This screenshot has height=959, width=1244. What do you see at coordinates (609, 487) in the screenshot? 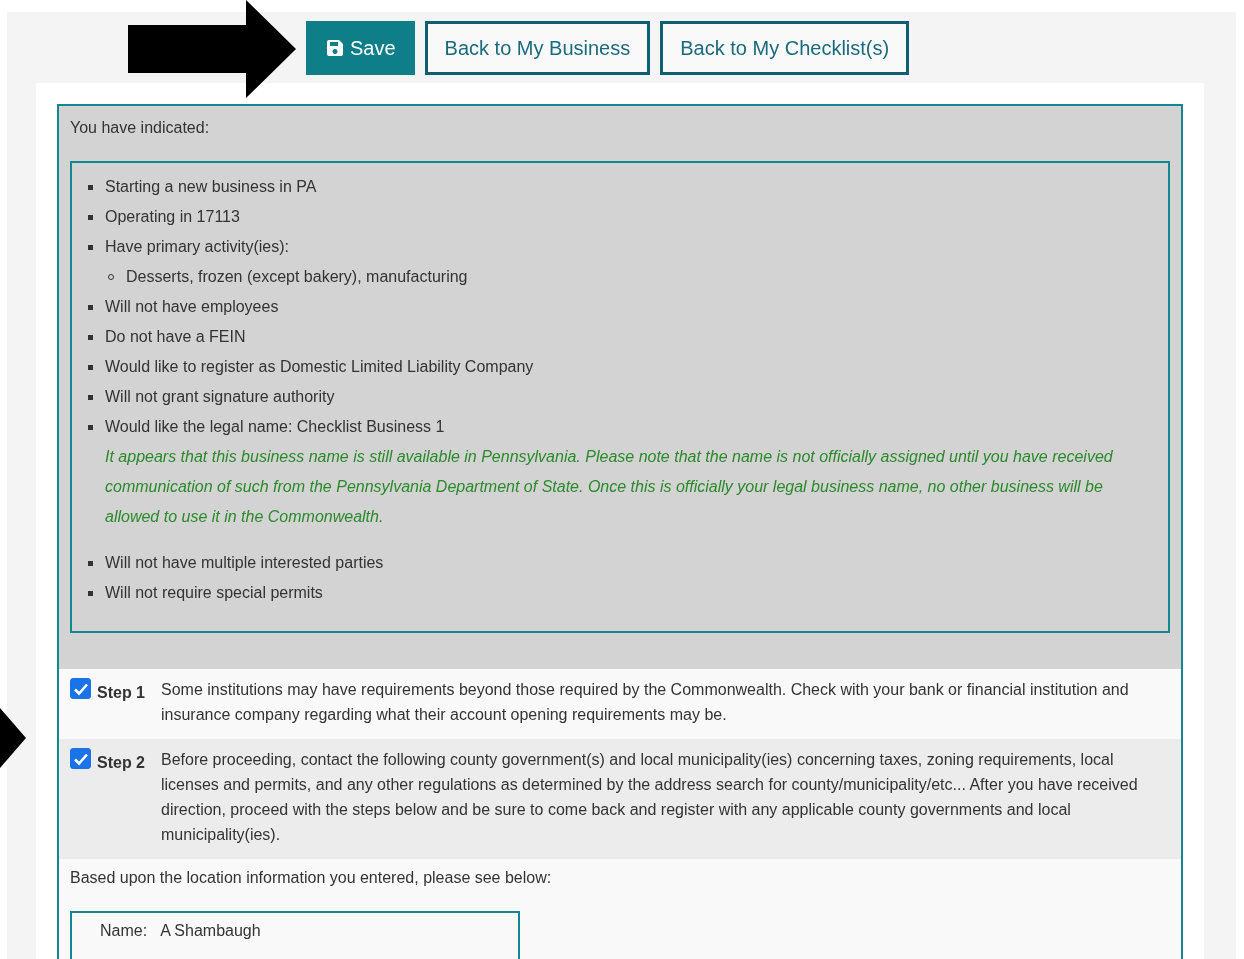
I see `availability-note: It appears that this business name is still available in Pennsylvania. Please note that the name is not officially assigned until you have received communication of such from the Pennsylvania Department of State. Once this is officially your legal business name, no other business will be allowed to use it in the Commonwealth.` at bounding box center [609, 487].